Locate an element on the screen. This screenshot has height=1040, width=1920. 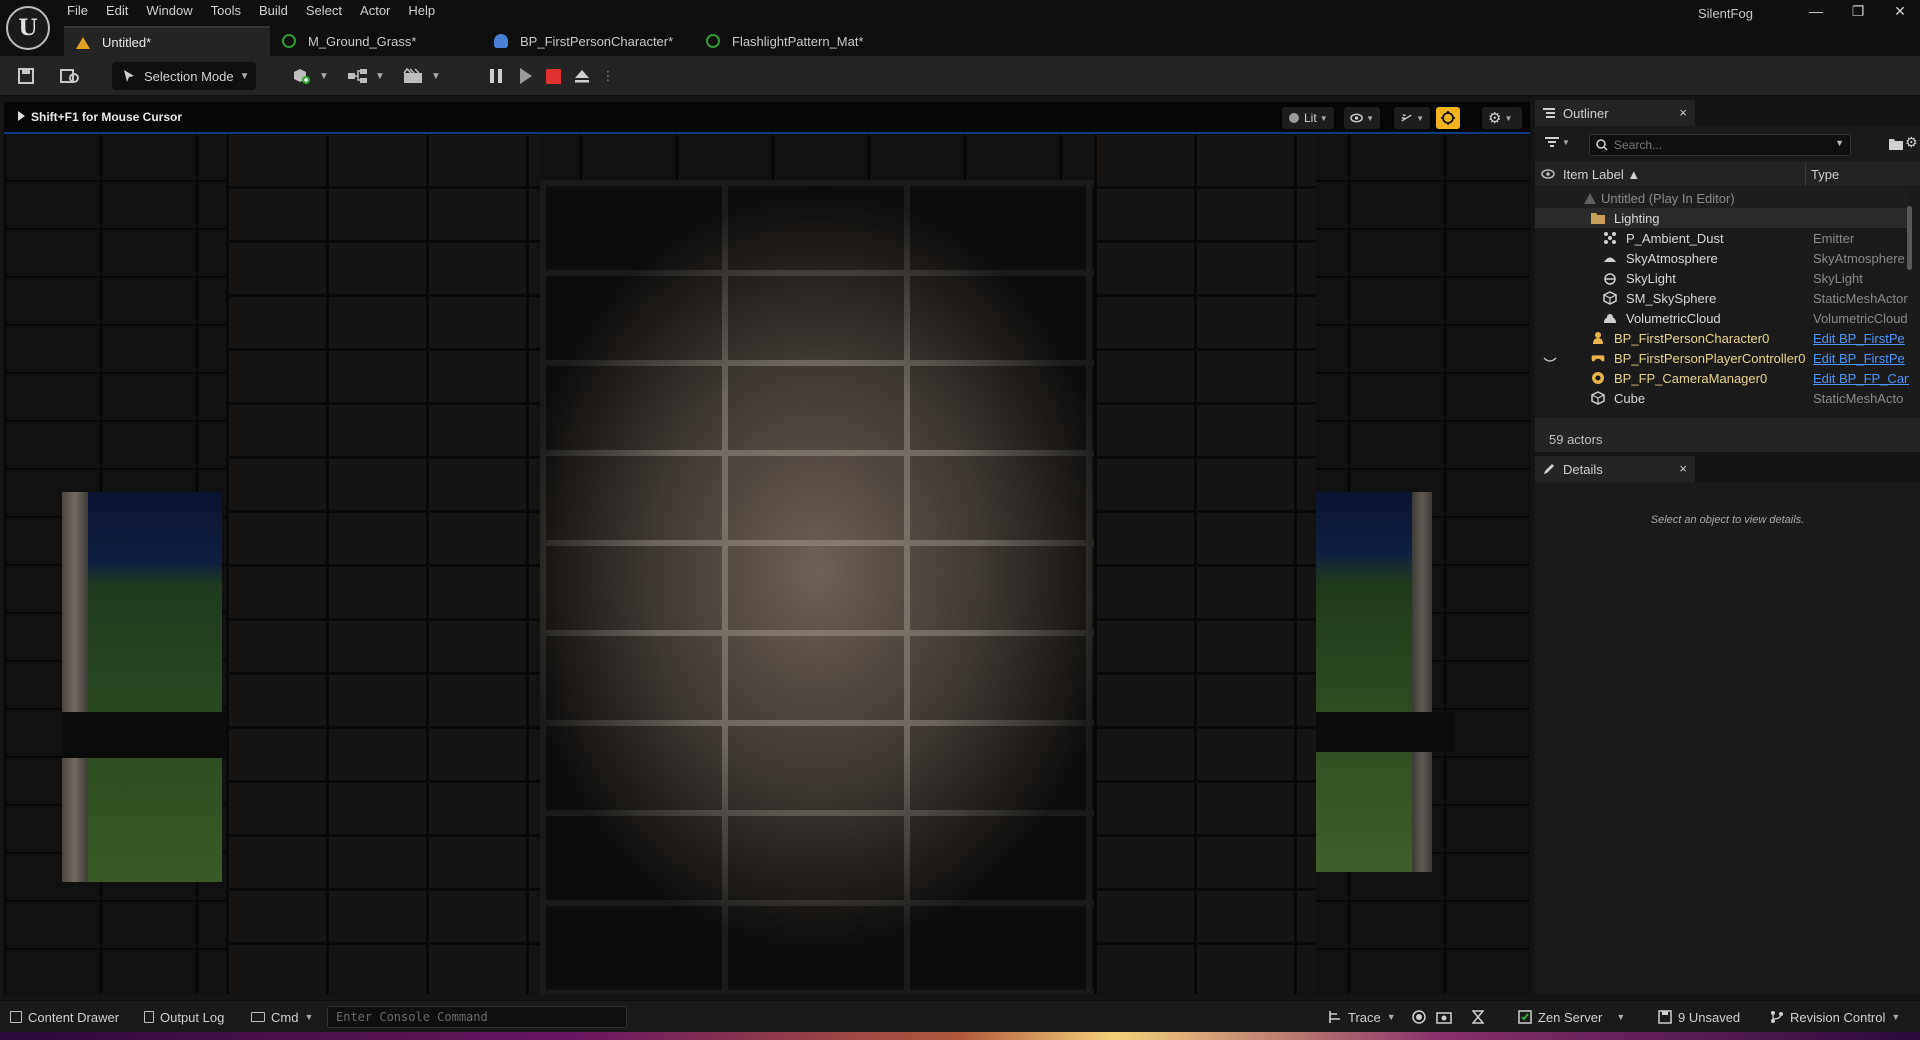
tab-untitled: Untitled* is located at coordinates (167, 41).